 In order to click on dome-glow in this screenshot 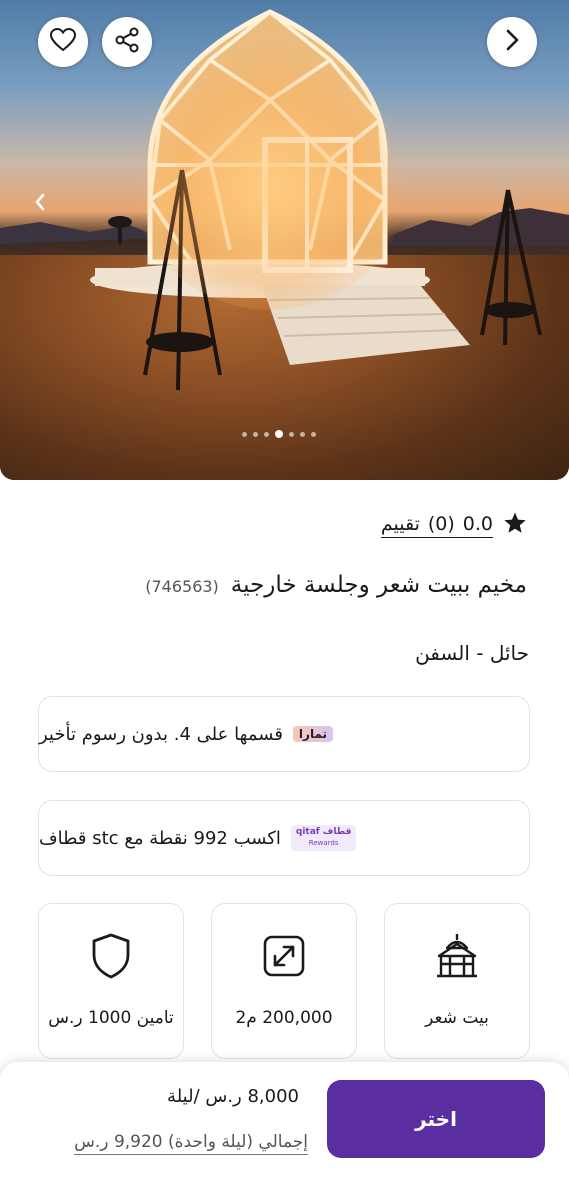, I will do `click(270, 175)`.